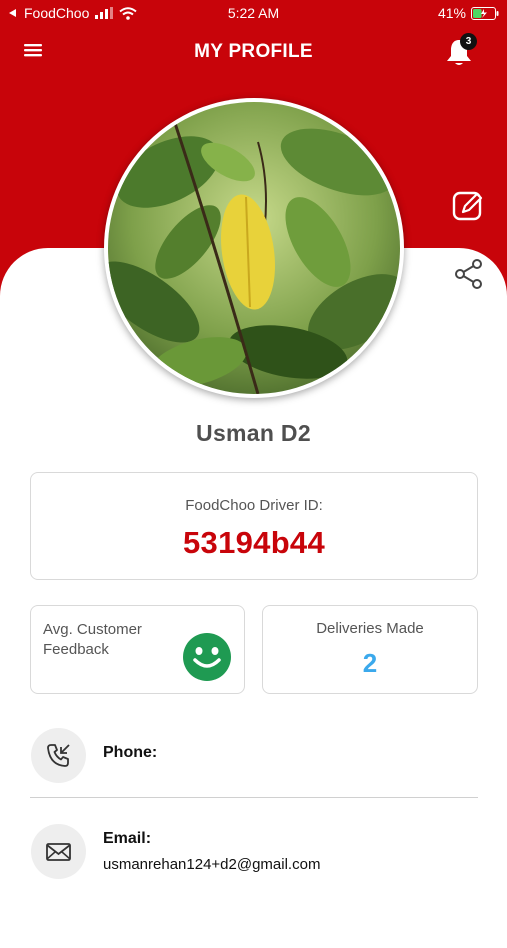 This screenshot has height=948, width=507. I want to click on envelope-icon, so click(58, 852).